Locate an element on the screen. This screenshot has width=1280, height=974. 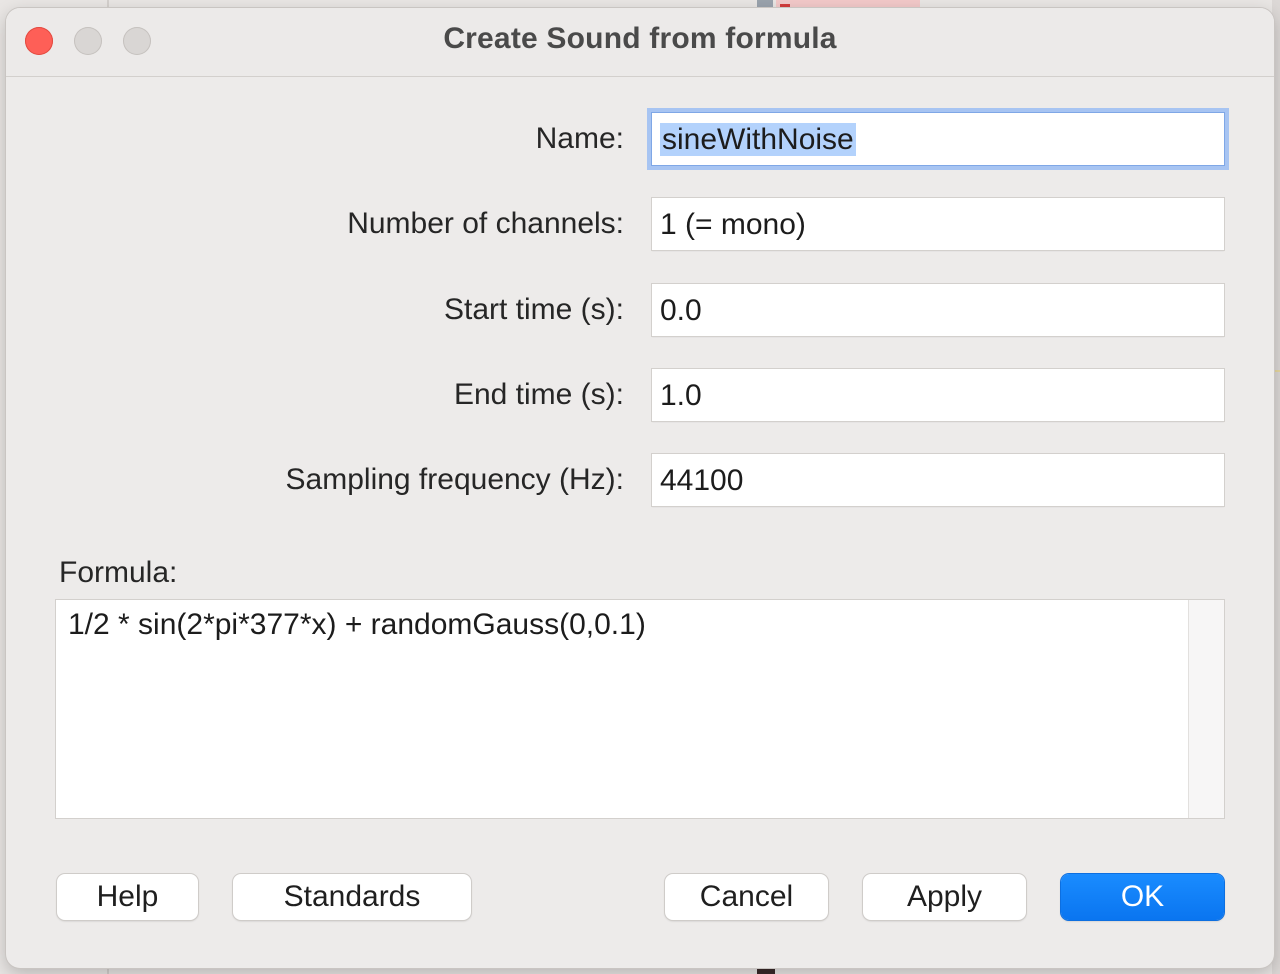
sampling-frequency-label: Sampling frequency (Hz): is located at coordinates (454, 479).